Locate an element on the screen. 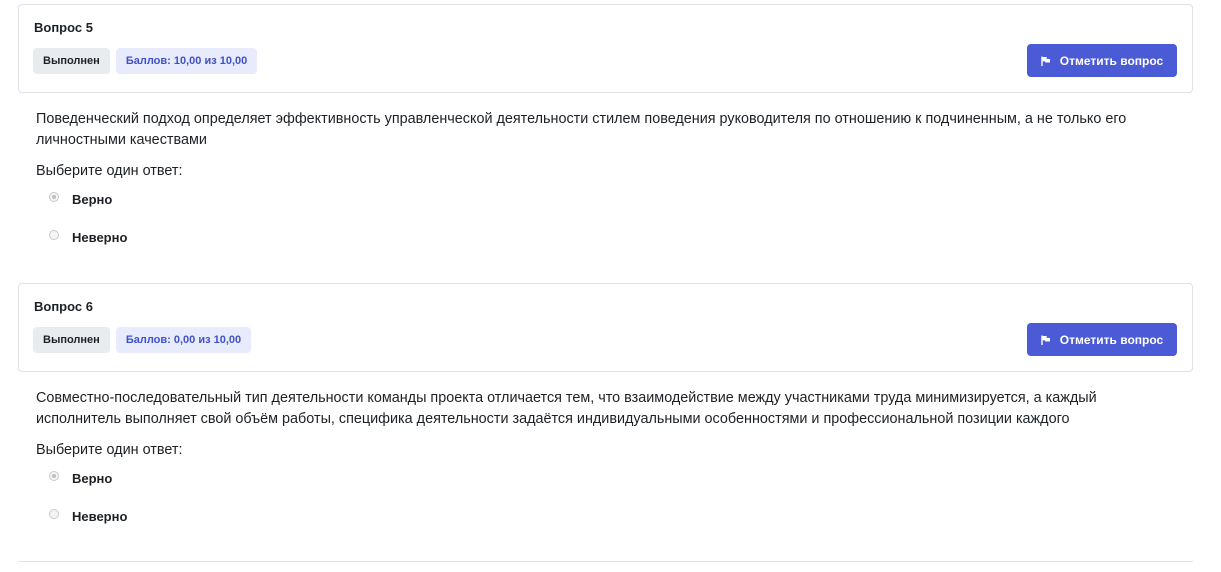  question-badges: Выполнен Баллов: 10,00 из 10,00 is located at coordinates (145, 61).